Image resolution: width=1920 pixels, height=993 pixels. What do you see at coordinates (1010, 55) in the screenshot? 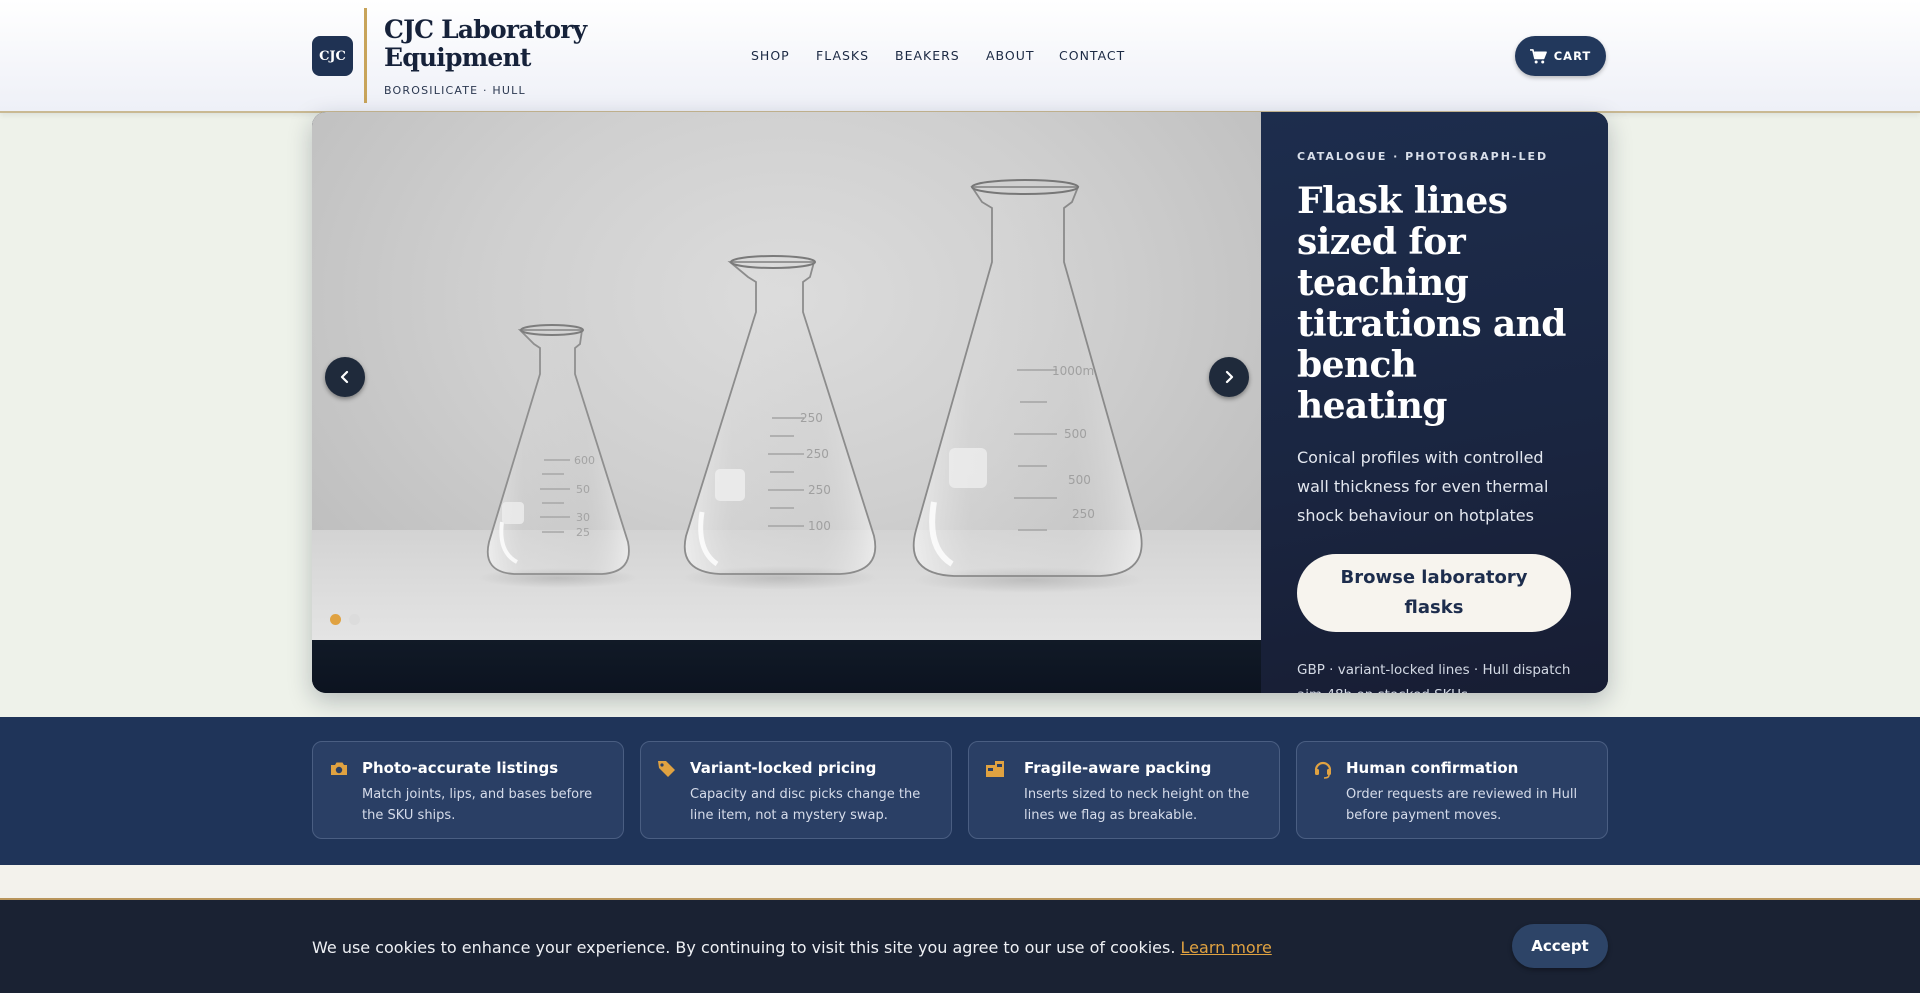
I see `nav-about: ABOUT` at bounding box center [1010, 55].